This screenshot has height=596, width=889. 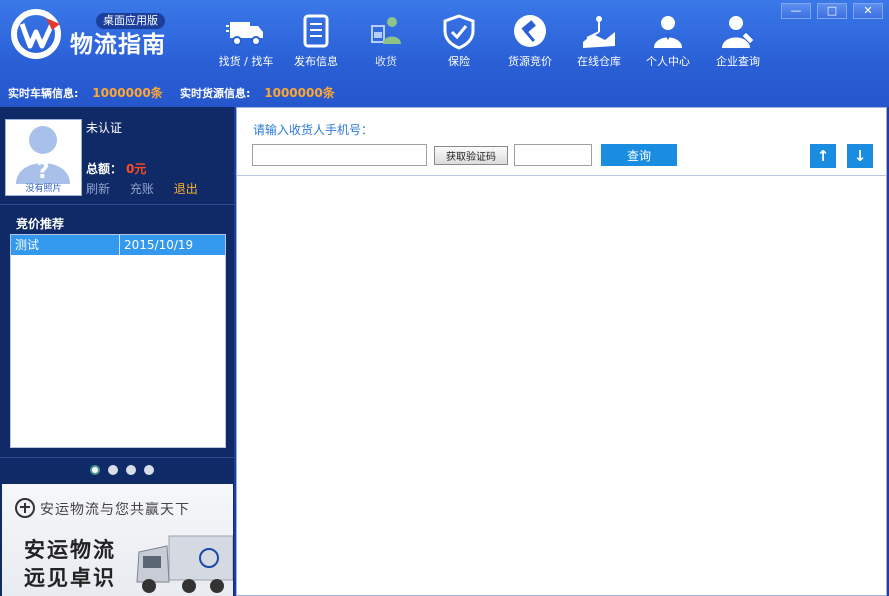 What do you see at coordinates (599, 61) in the screenshot?
I see `nav-label: 在线仓库` at bounding box center [599, 61].